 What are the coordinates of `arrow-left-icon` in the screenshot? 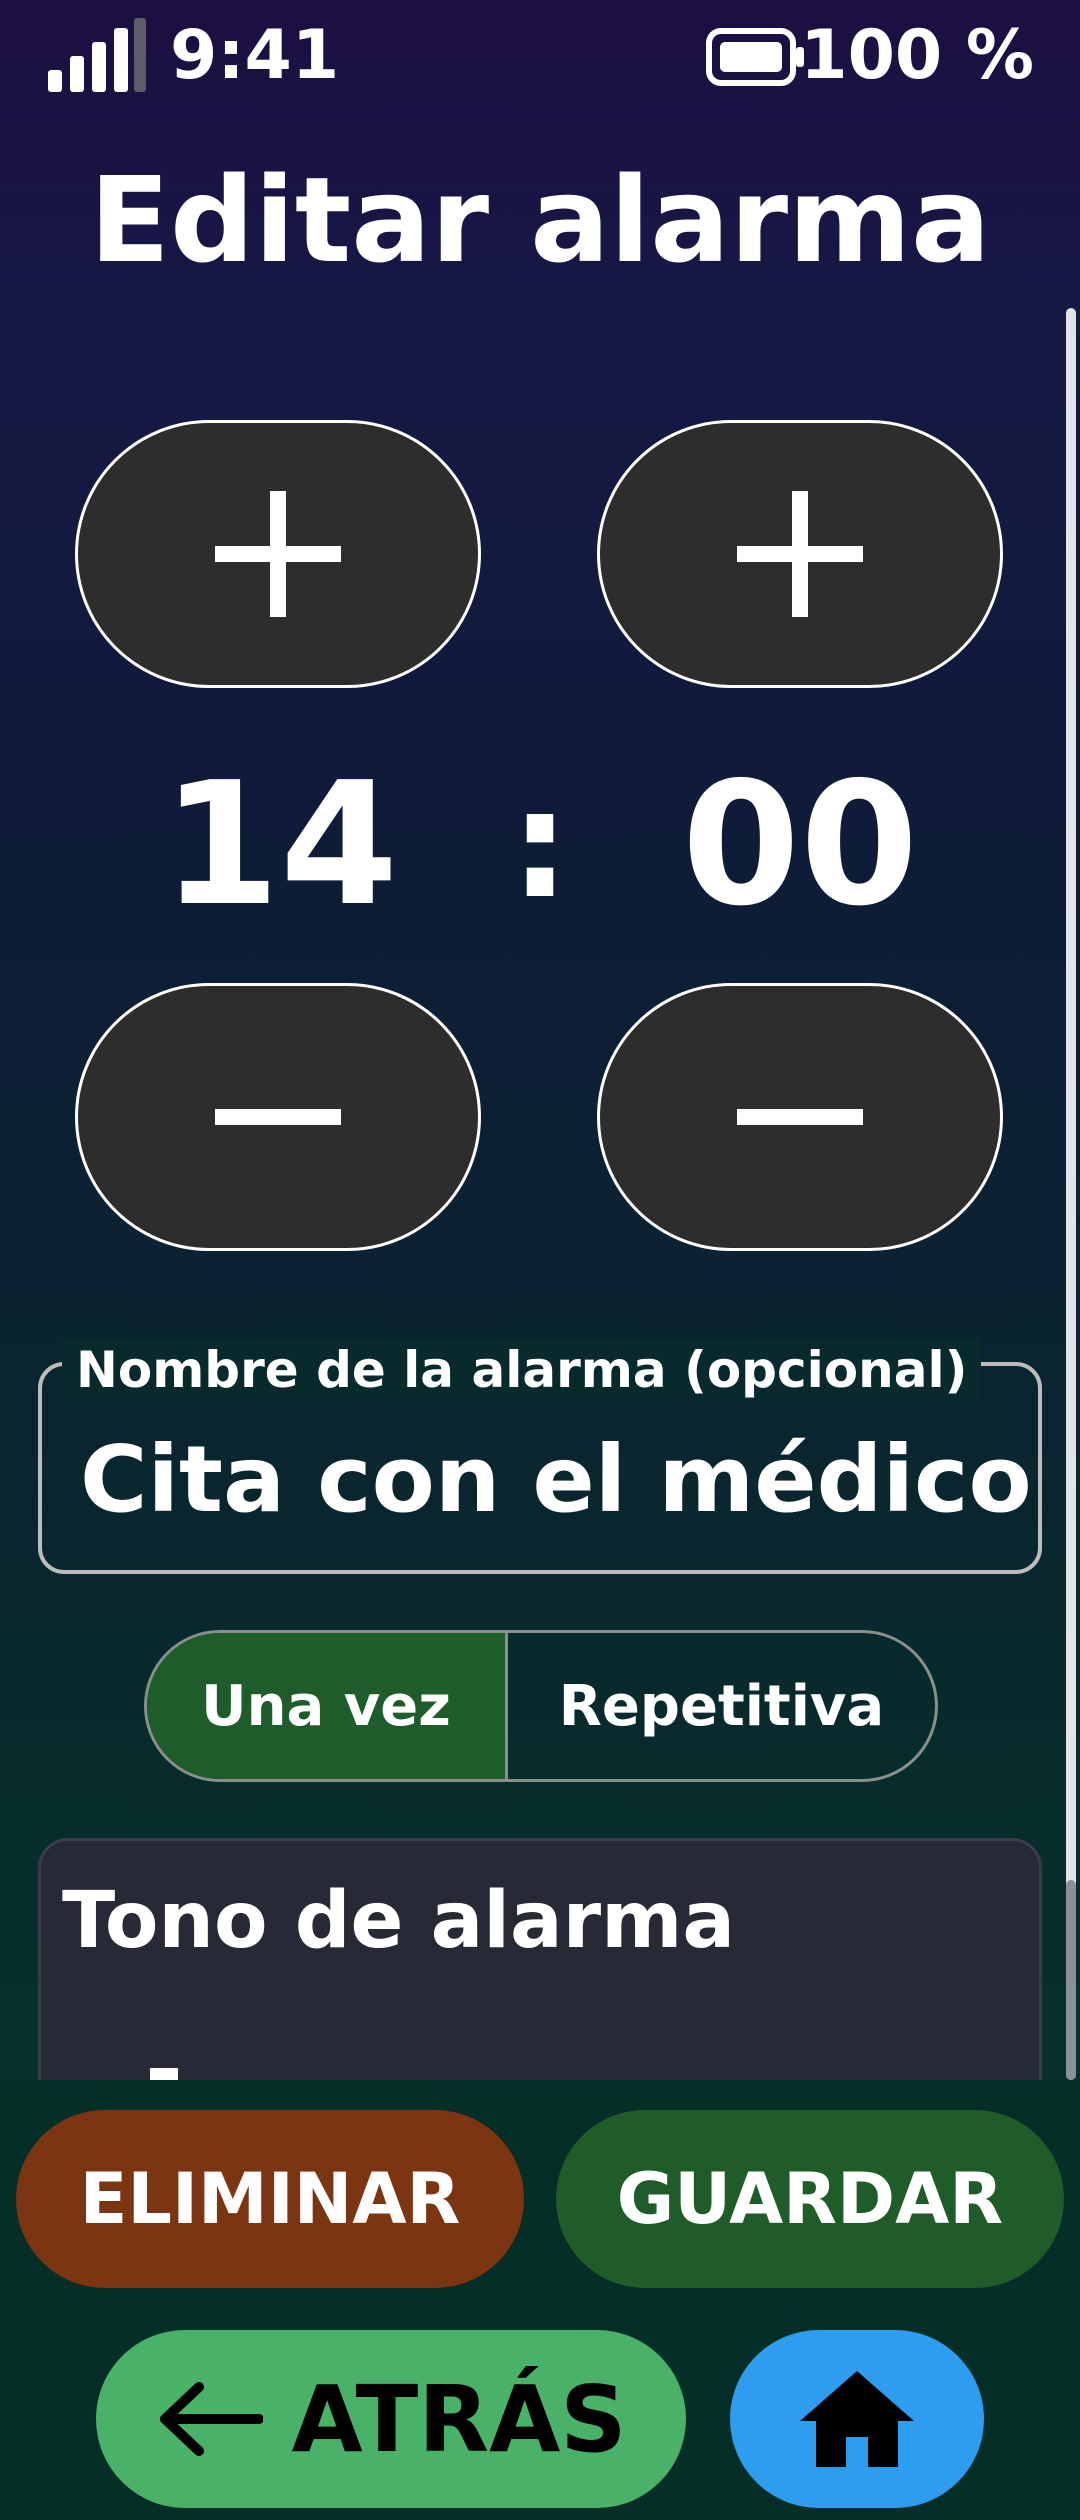 It's located at (212, 2419).